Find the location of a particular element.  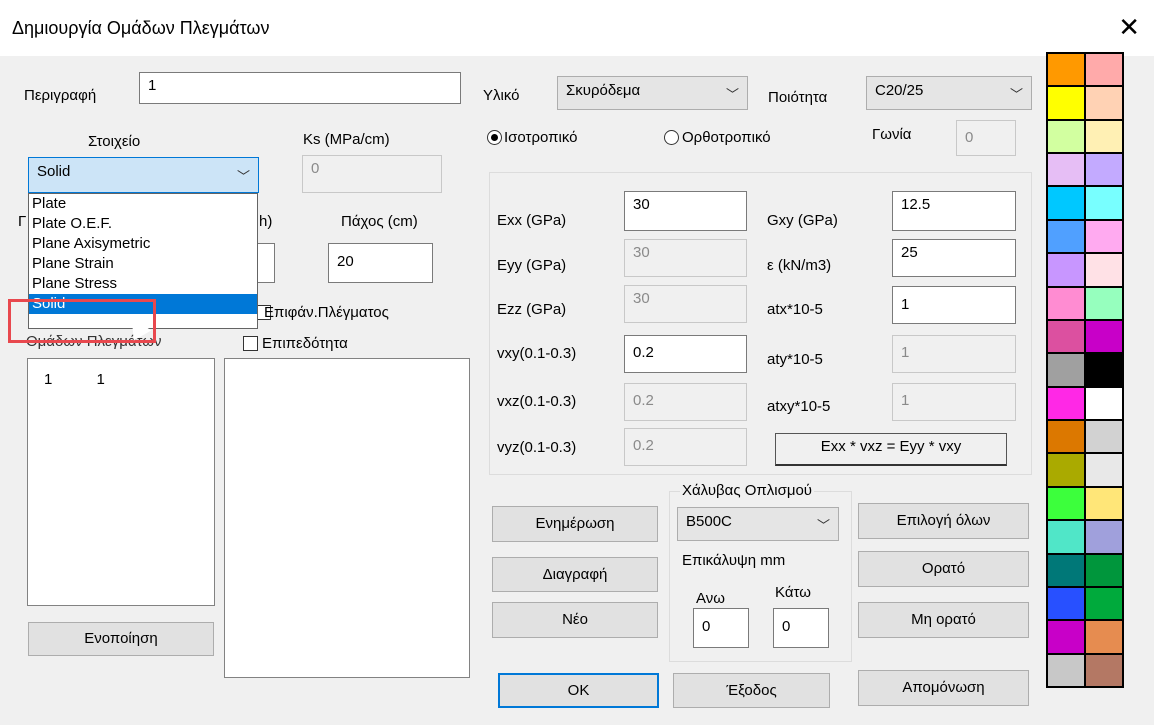

vyz-input: 0.2 is located at coordinates (685, 447).